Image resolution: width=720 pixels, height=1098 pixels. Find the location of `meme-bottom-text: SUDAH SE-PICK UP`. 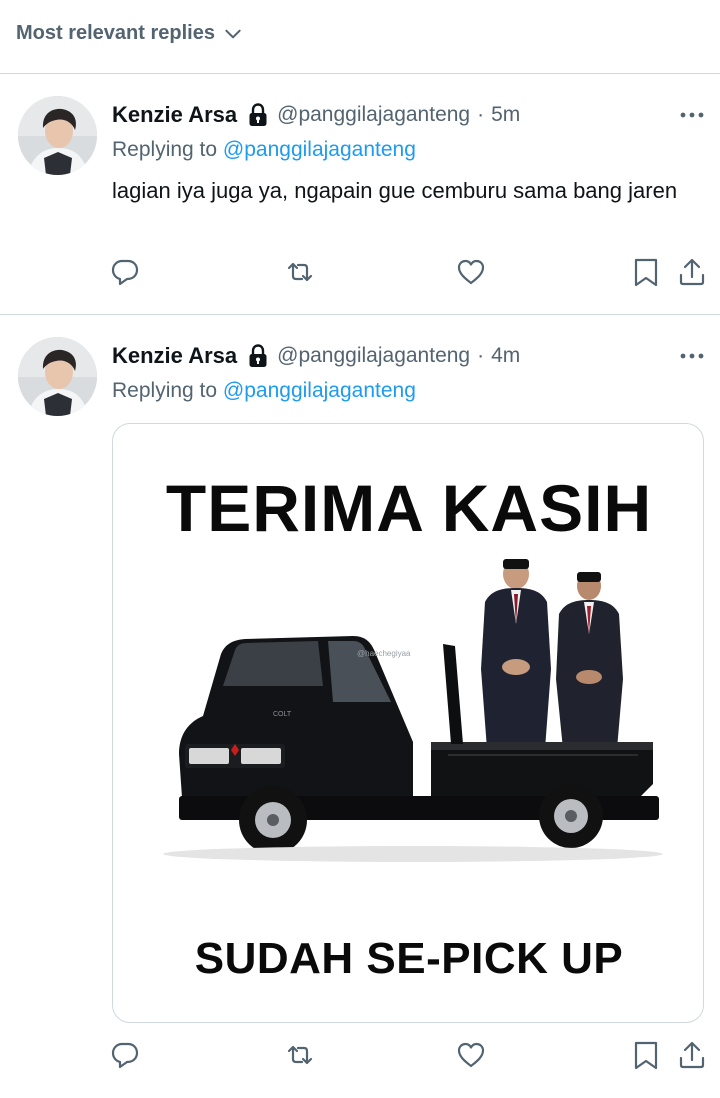

meme-bottom-text: SUDAH SE-PICK UP is located at coordinates (409, 958).